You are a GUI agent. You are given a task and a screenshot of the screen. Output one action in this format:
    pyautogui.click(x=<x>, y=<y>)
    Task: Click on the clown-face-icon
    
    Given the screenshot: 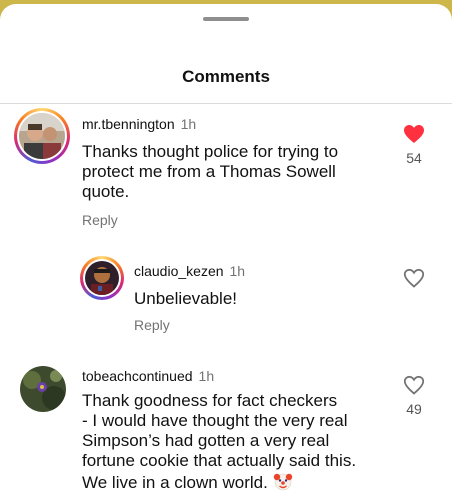 What is the action you would take?
    pyautogui.click(x=283, y=483)
    